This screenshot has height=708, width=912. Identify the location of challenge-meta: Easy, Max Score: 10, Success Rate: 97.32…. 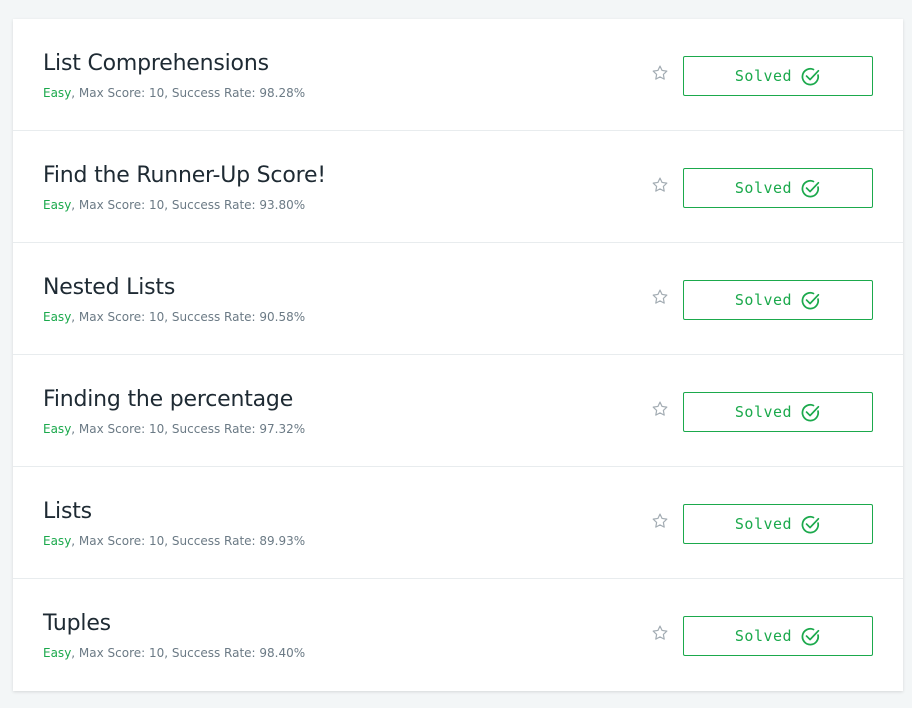
(174, 429).